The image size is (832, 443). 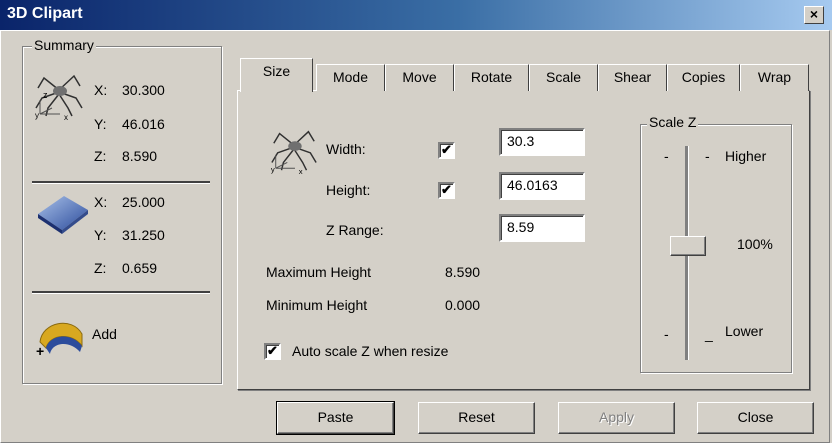 What do you see at coordinates (476, 418) in the screenshot?
I see `reset-button: Reset` at bounding box center [476, 418].